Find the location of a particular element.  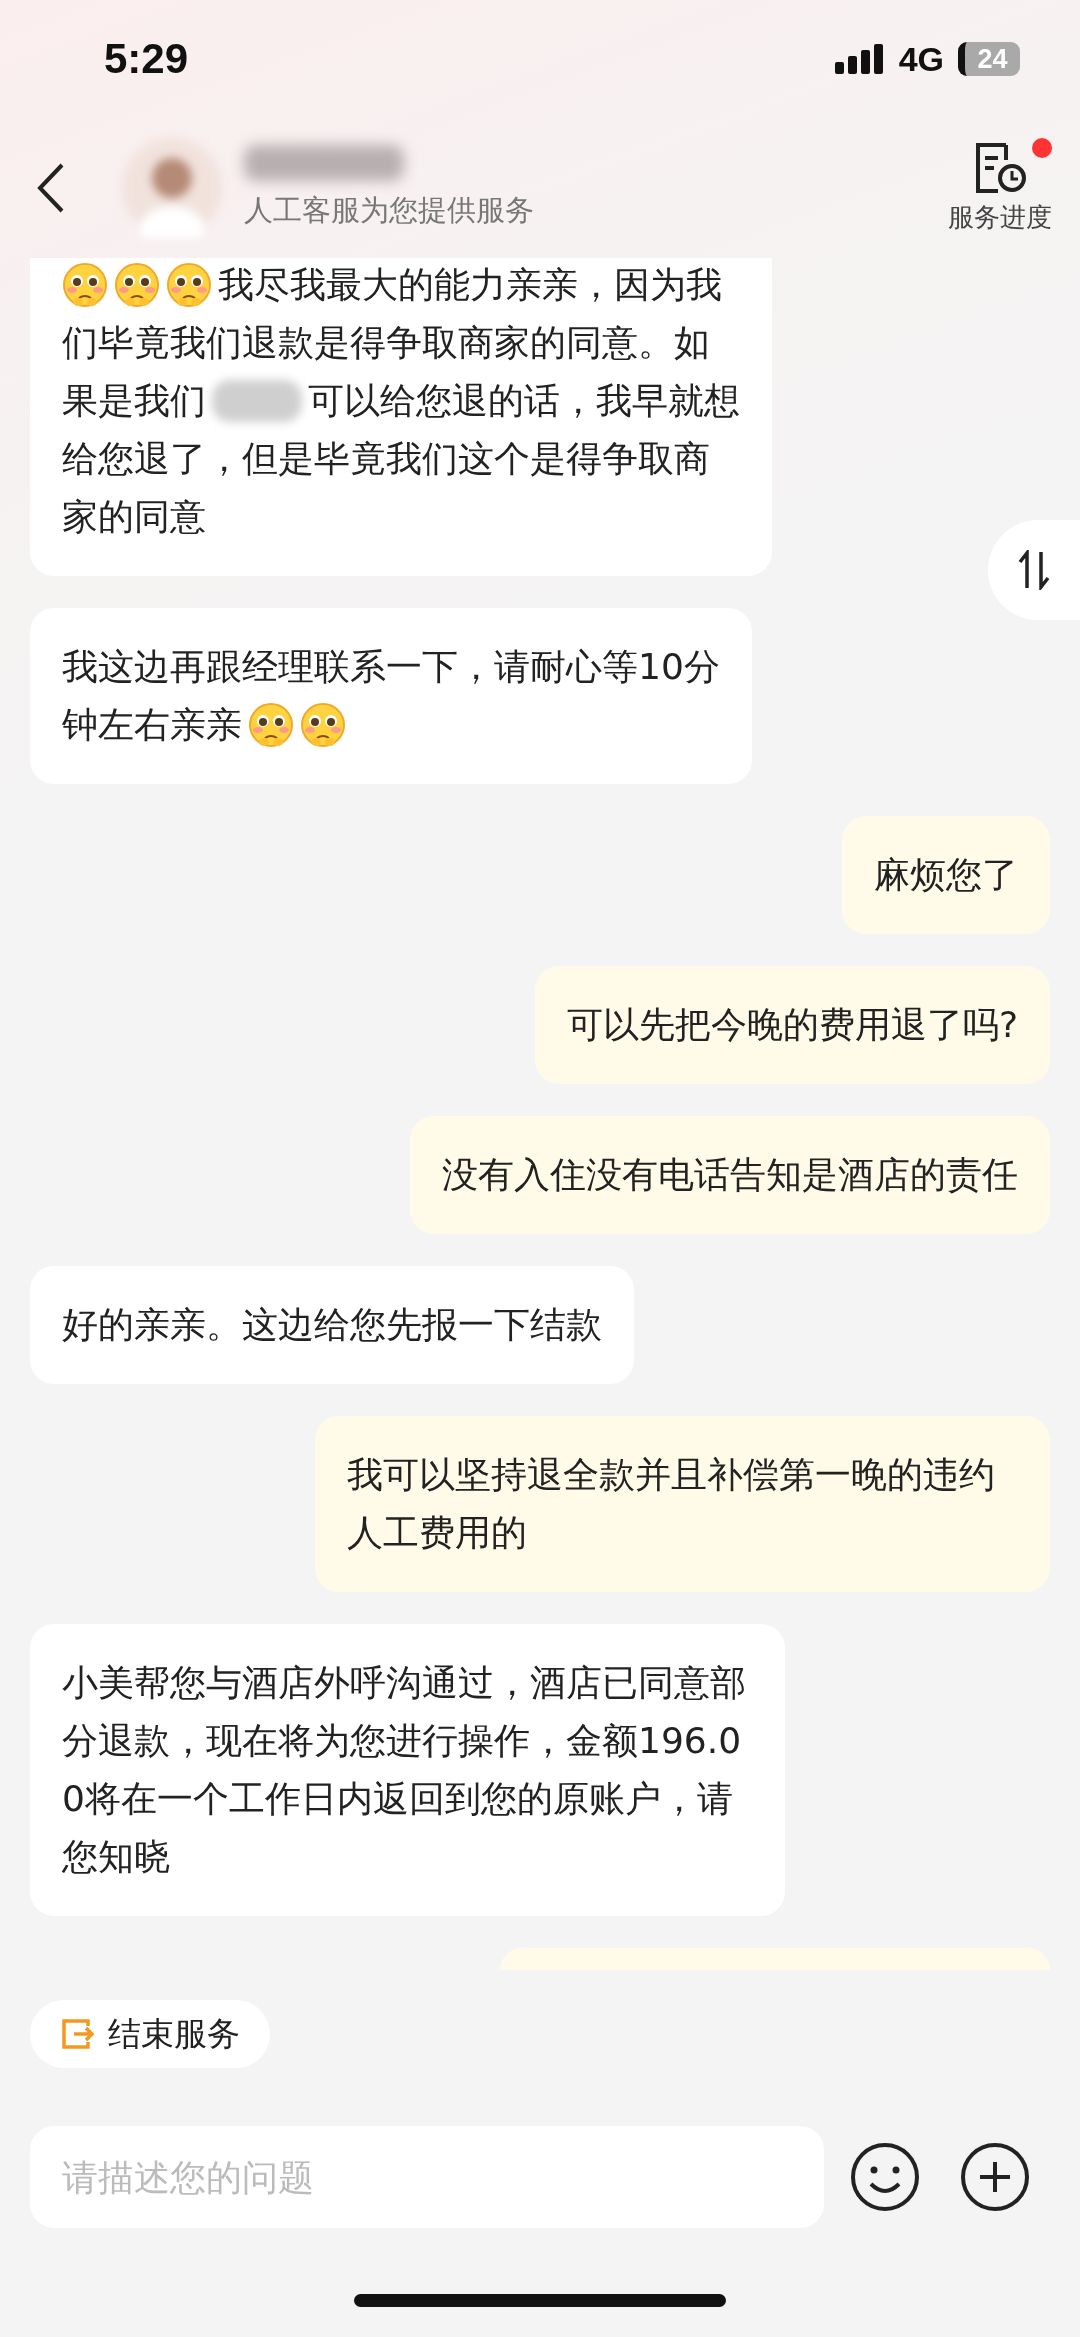

message-text: 钟左右亲亲 is located at coordinates (152, 725).